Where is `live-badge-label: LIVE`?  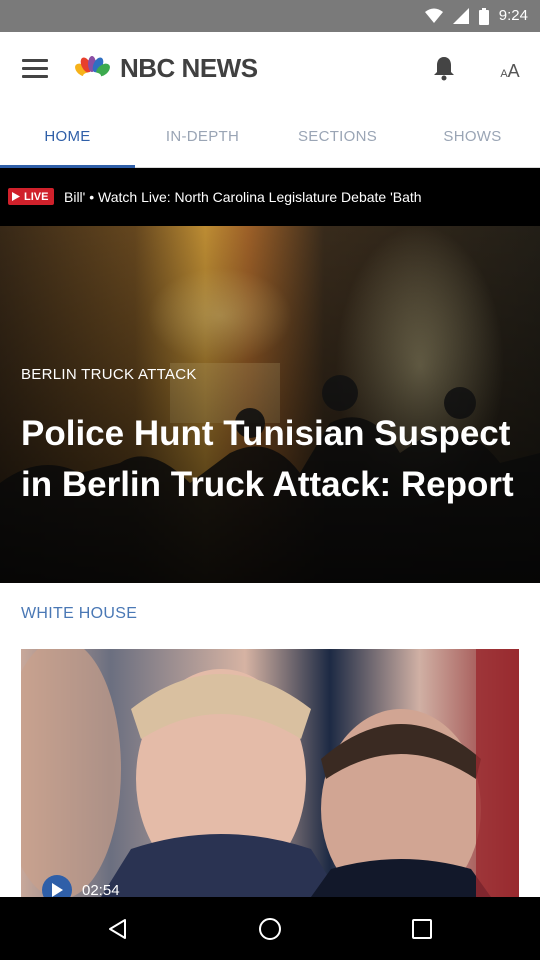 live-badge-label: LIVE is located at coordinates (36, 196).